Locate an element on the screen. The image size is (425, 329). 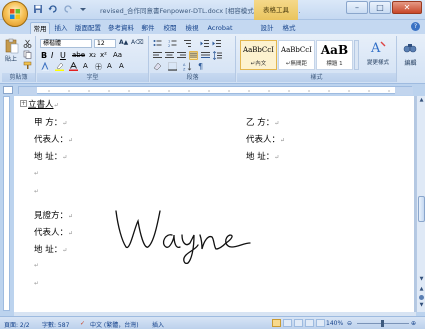
maximize-button: □ is located at coordinates (380, 7).